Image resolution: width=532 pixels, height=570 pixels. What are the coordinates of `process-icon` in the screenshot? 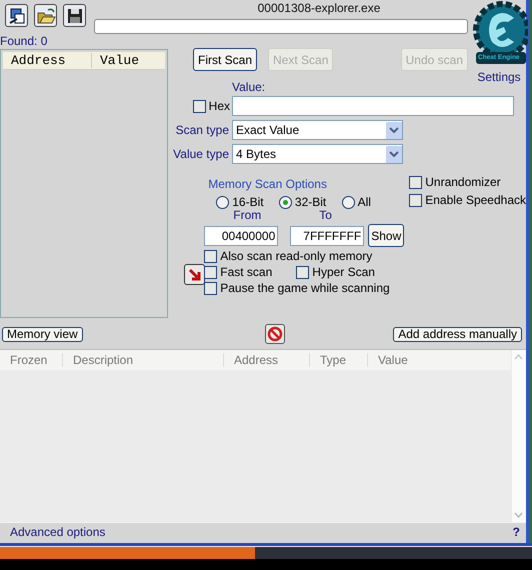 It's located at (16, 16).